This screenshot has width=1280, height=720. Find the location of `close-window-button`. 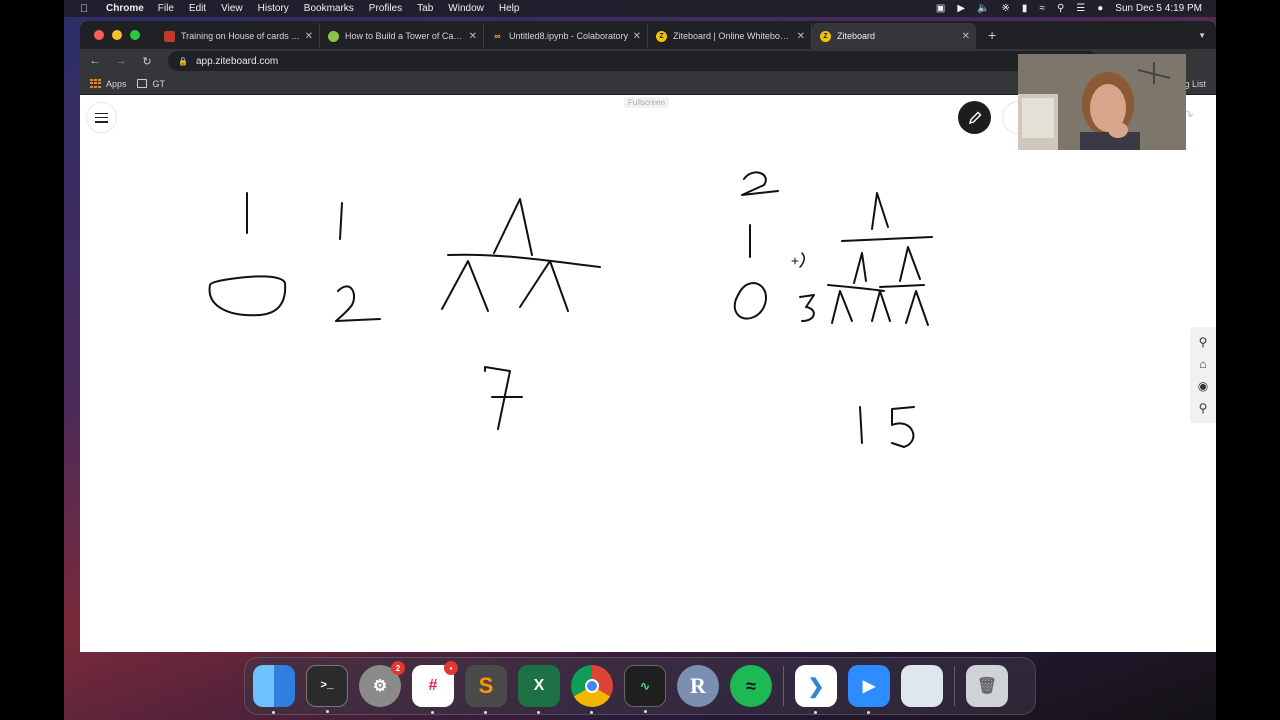

close-window-button is located at coordinates (99, 35).